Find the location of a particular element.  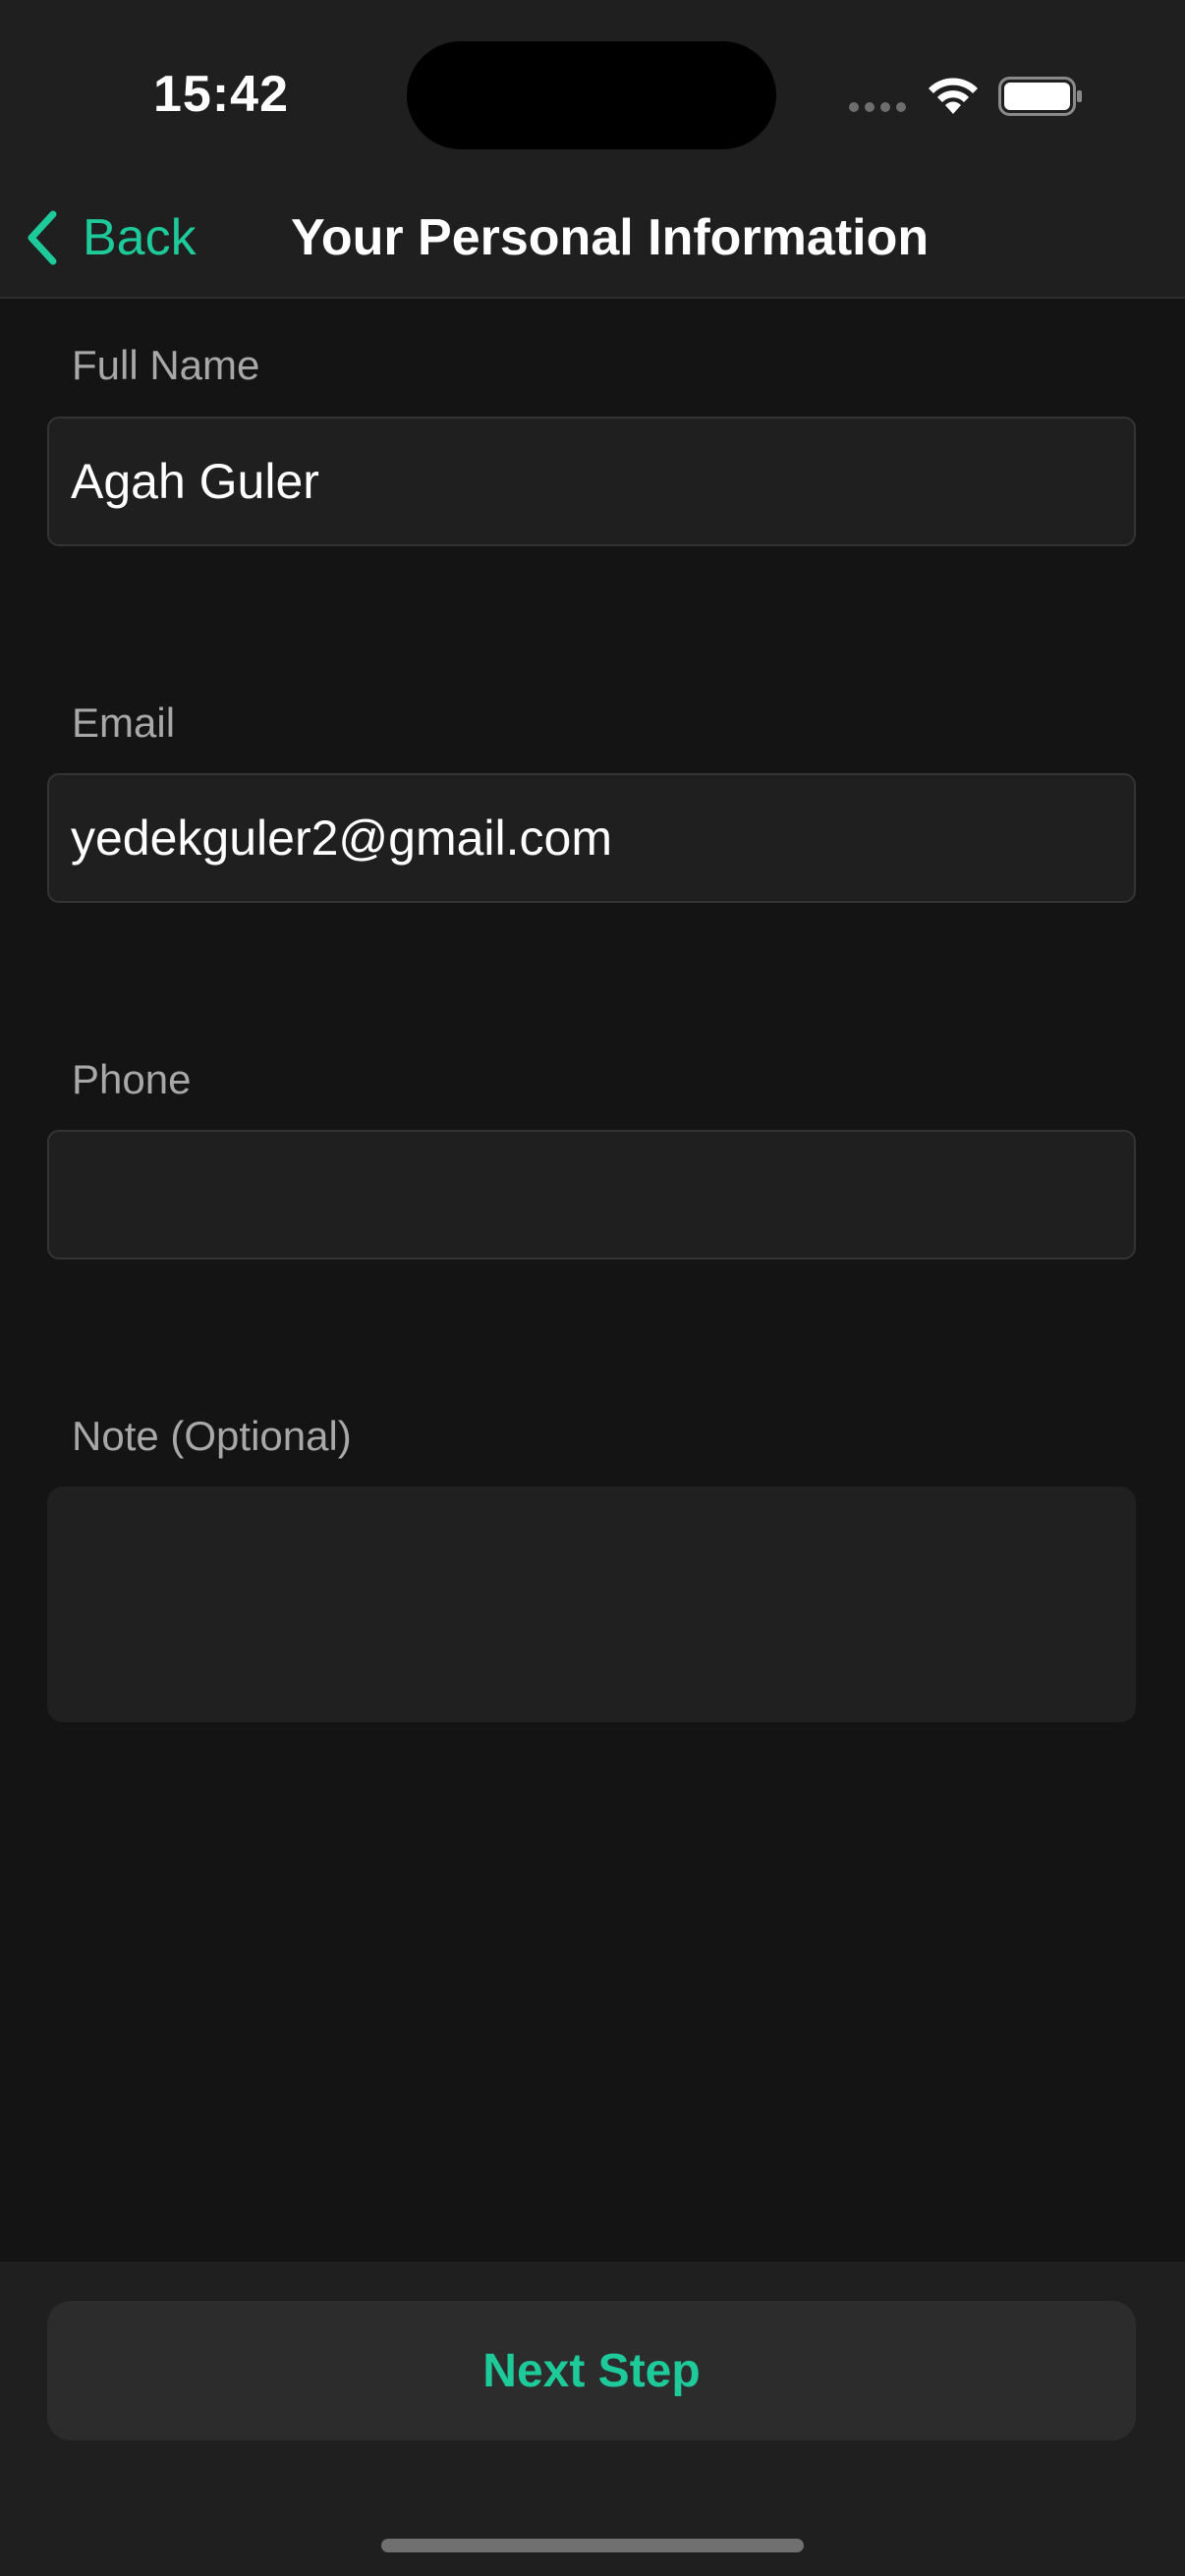

page-title: Your Personal Information is located at coordinates (610, 237).